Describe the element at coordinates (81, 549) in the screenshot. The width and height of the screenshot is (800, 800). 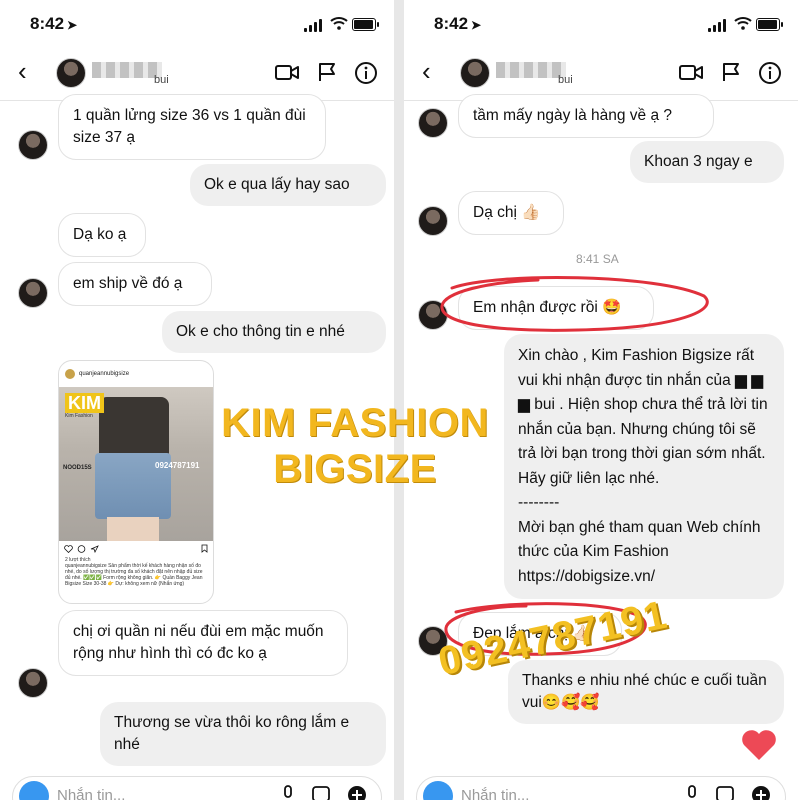
I see `comment-icon` at that location.